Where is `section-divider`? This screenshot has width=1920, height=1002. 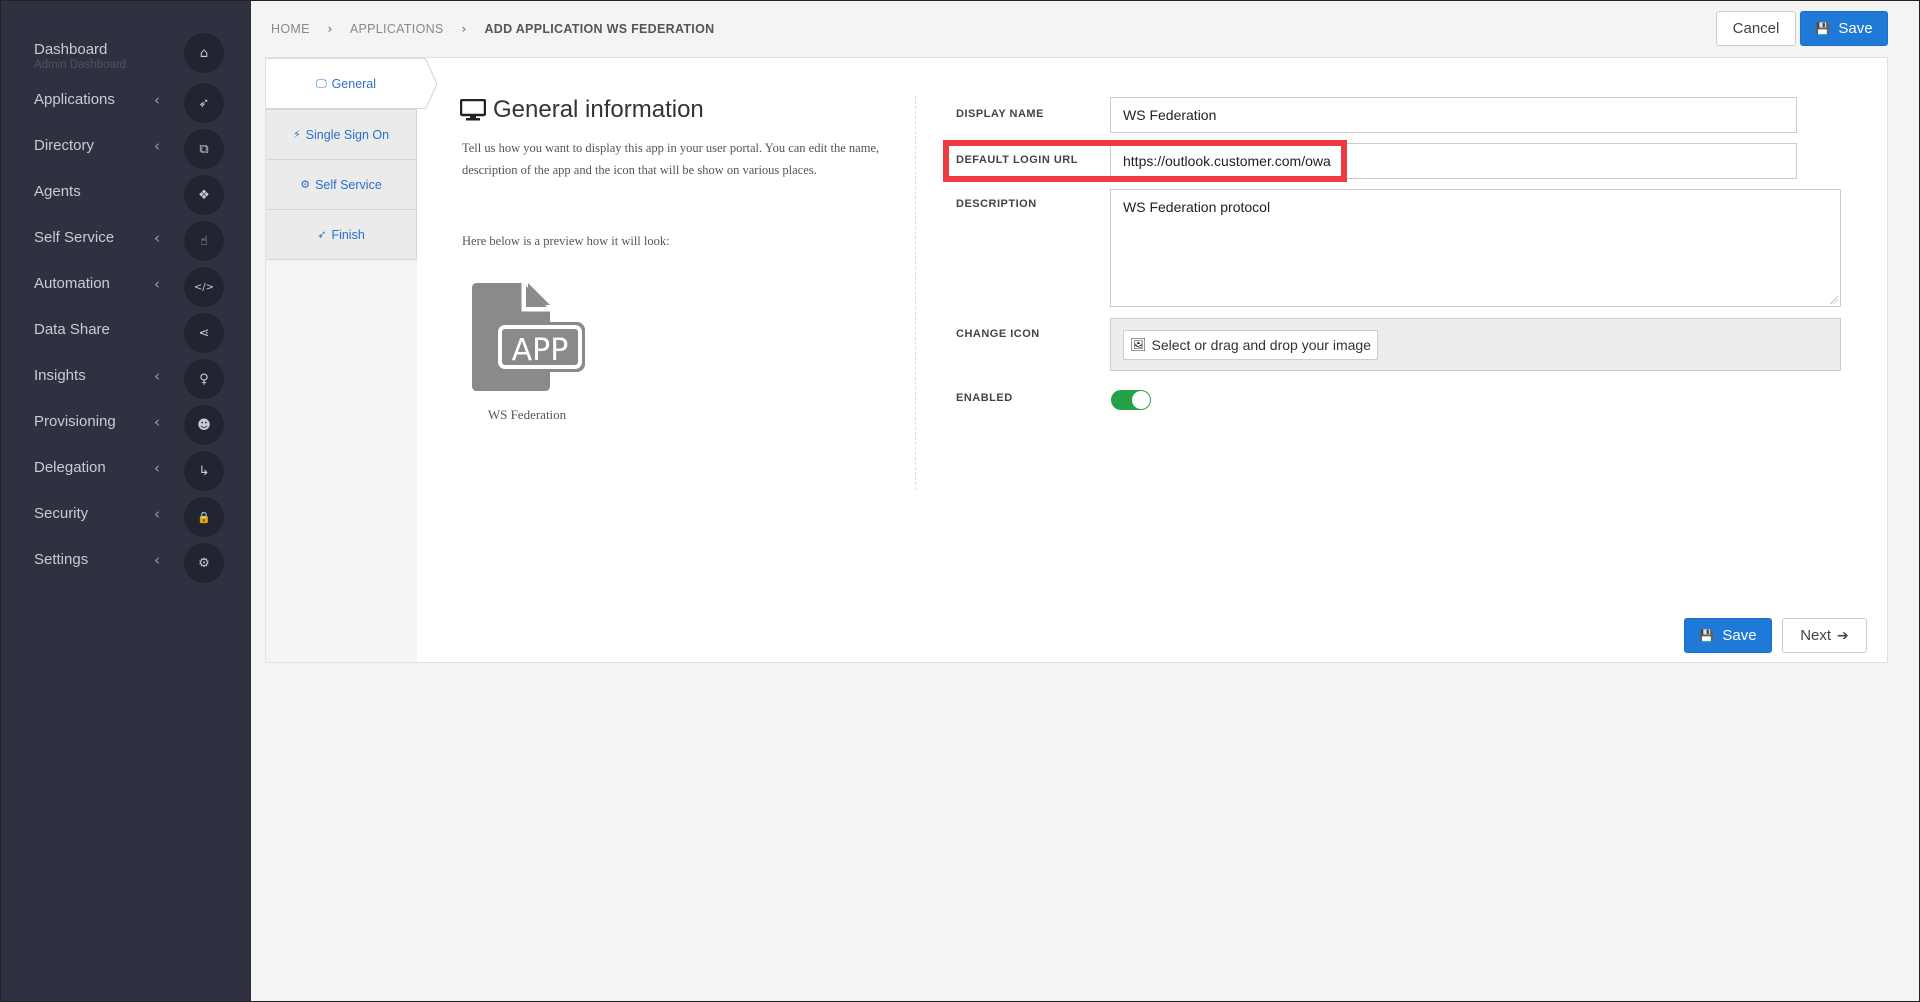 section-divider is located at coordinates (915, 293).